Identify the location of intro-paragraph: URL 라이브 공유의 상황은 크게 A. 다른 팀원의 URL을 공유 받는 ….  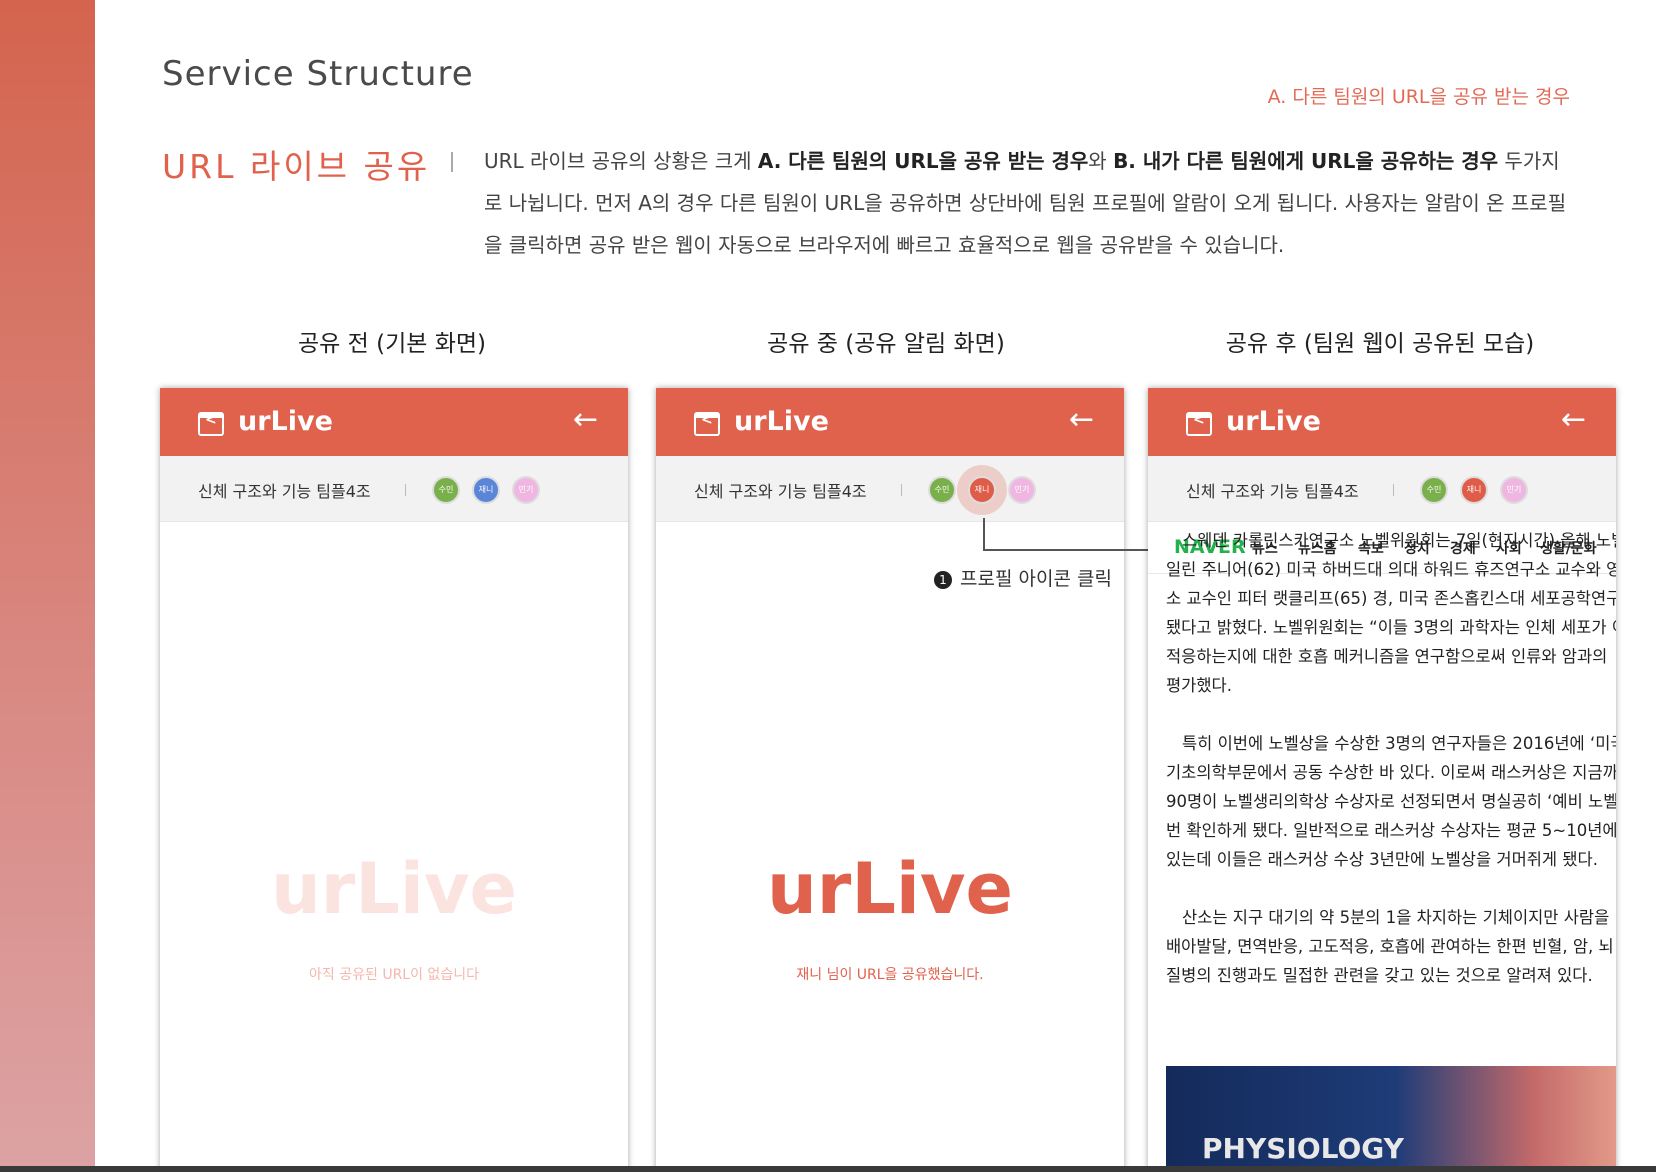
(1025, 203).